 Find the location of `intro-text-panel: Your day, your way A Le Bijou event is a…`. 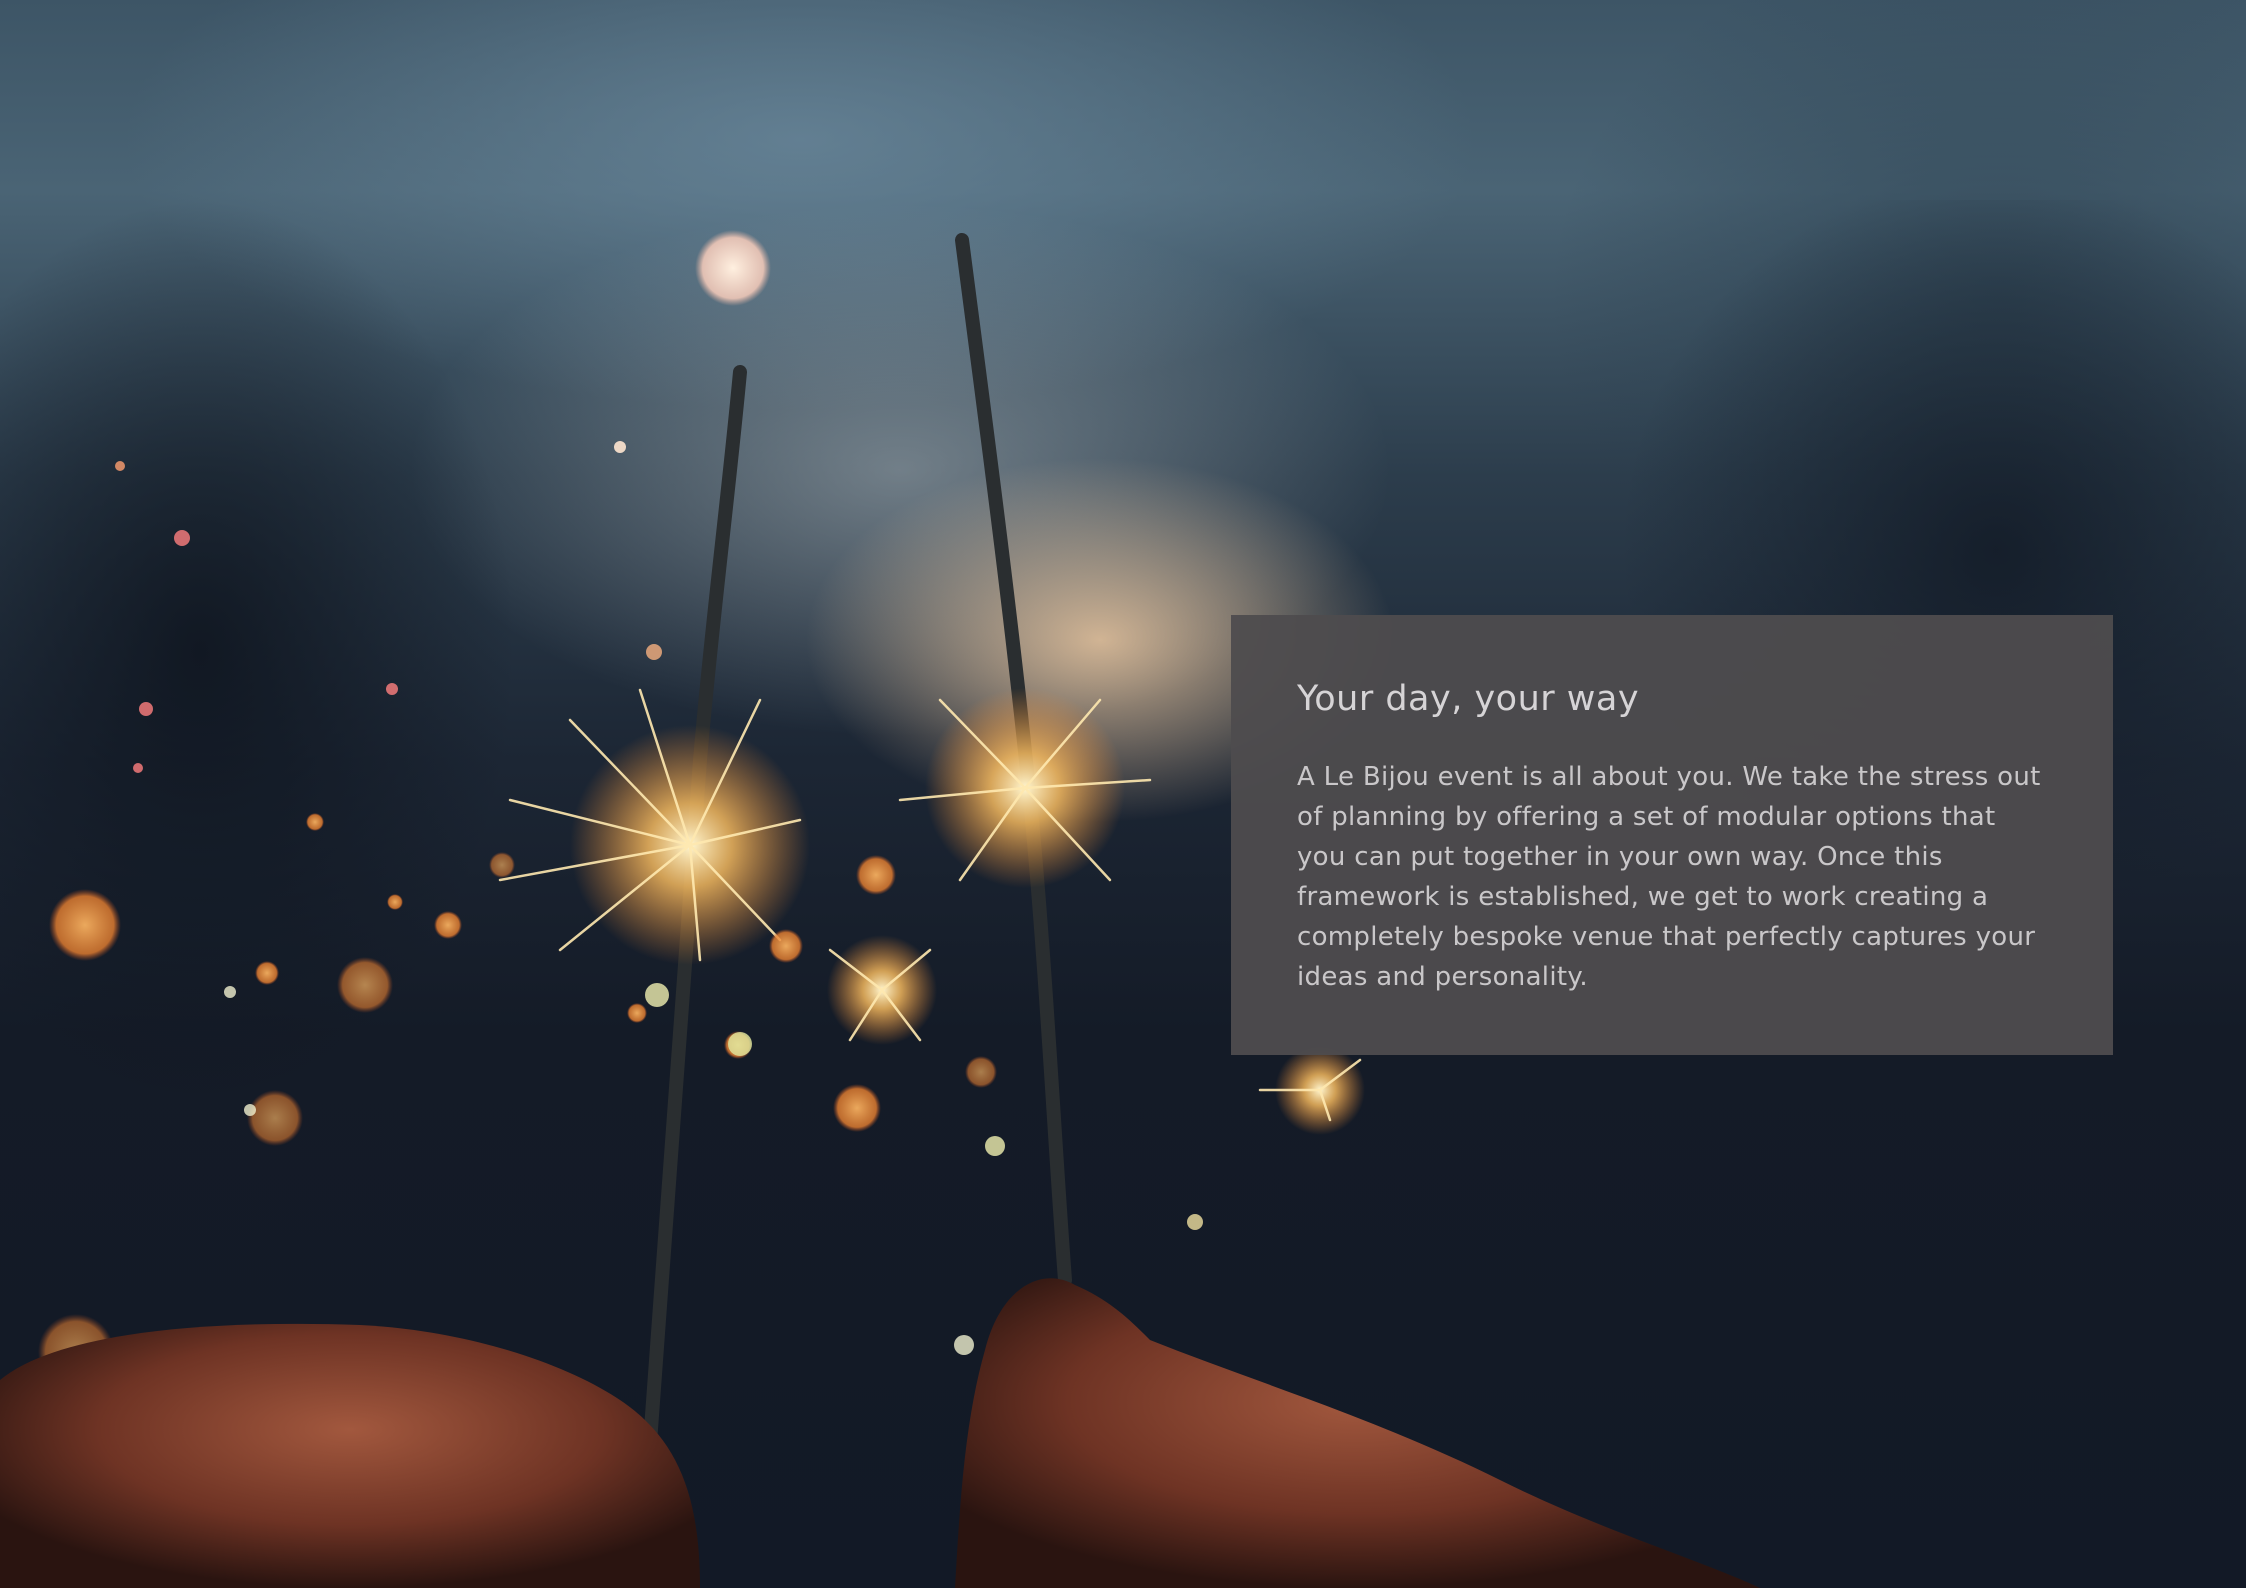

intro-text-panel: Your day, your way A Le Bijou event is a… is located at coordinates (1672, 835).